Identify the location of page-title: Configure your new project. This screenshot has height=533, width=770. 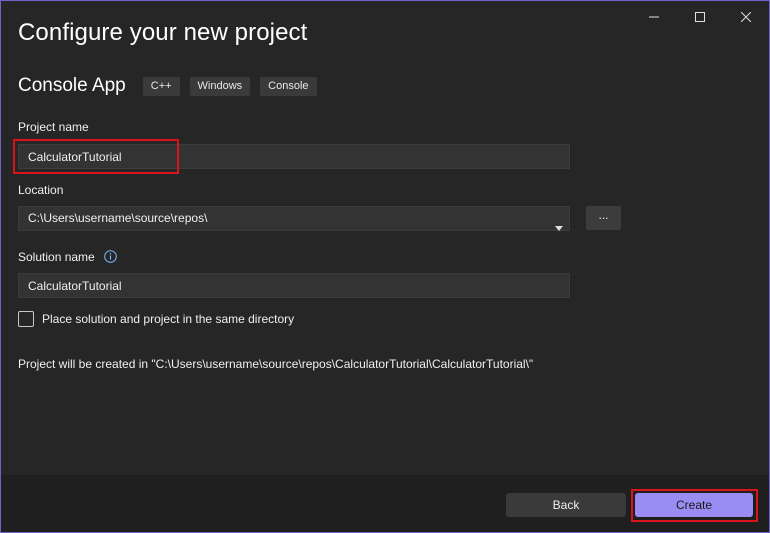
(163, 32).